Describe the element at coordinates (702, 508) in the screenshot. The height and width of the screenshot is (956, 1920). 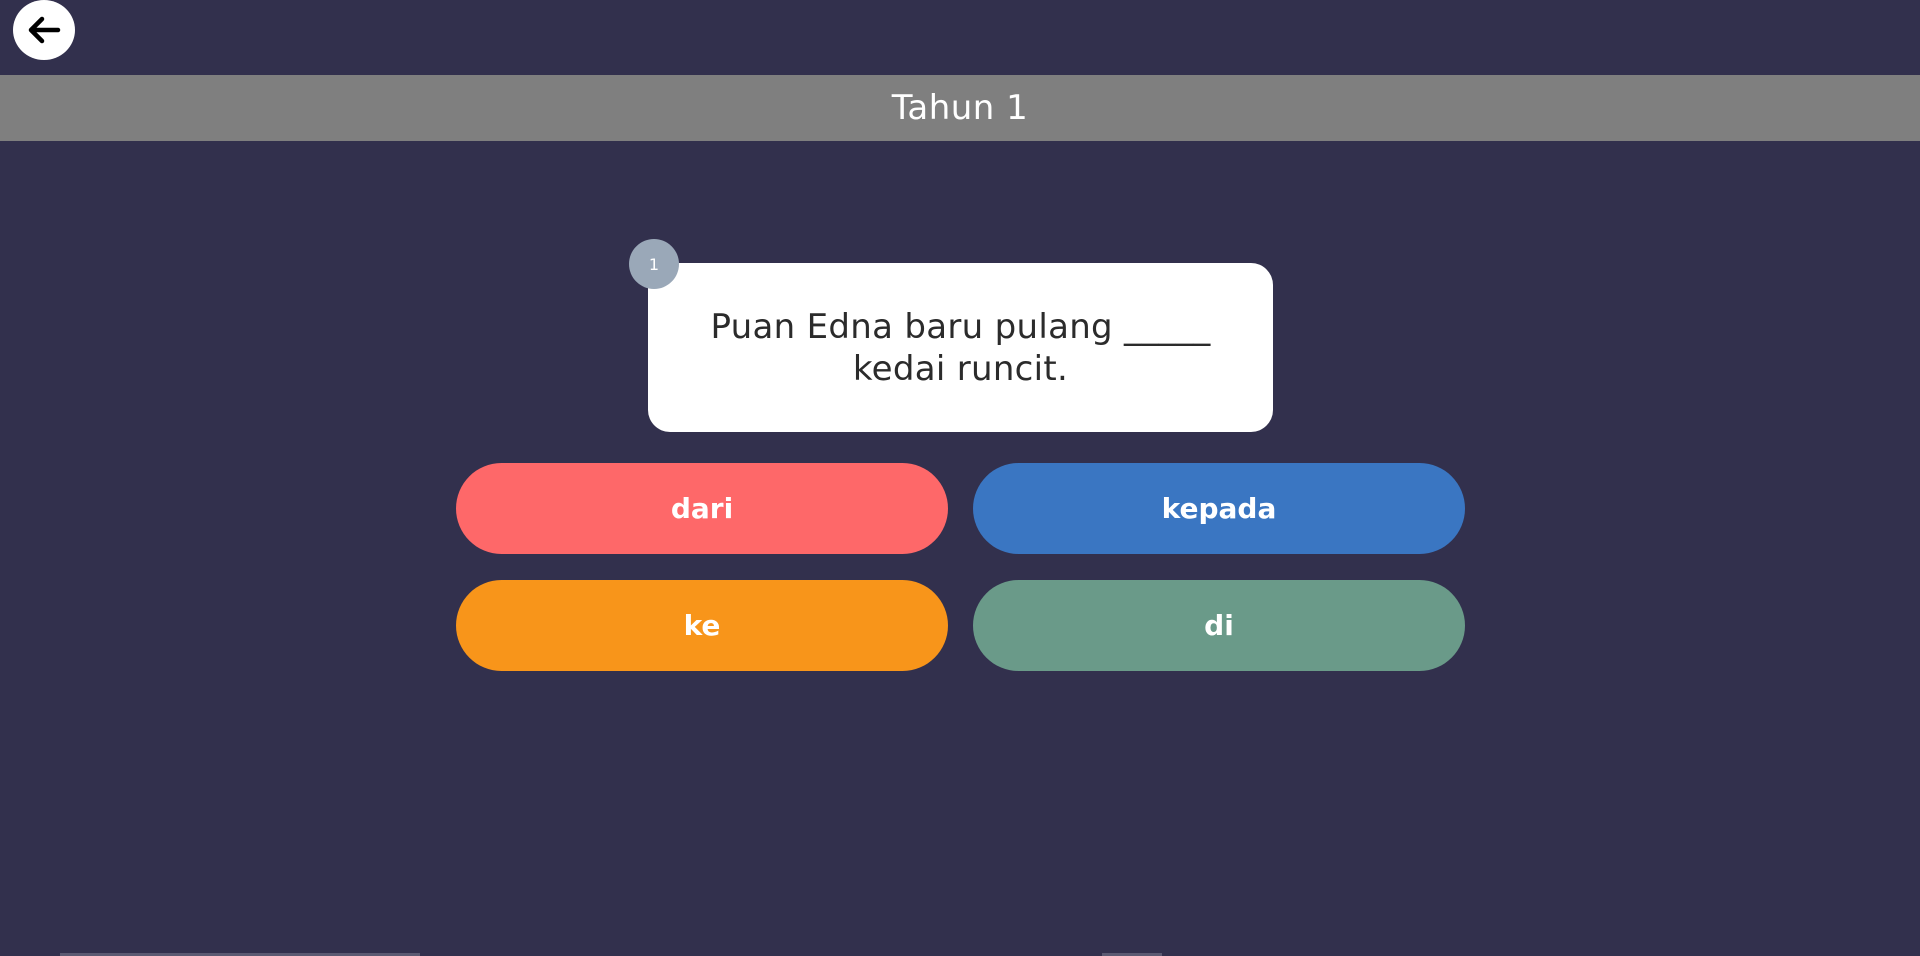
I see `answer-option-dari: dari` at that location.